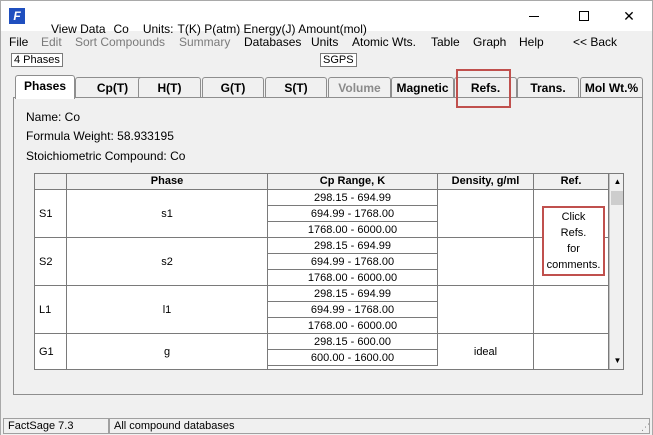 The width and height of the screenshot is (653, 435). What do you see at coordinates (353, 342) in the screenshot?
I see `table-cell-cp-range: 298.15 - 600.00` at bounding box center [353, 342].